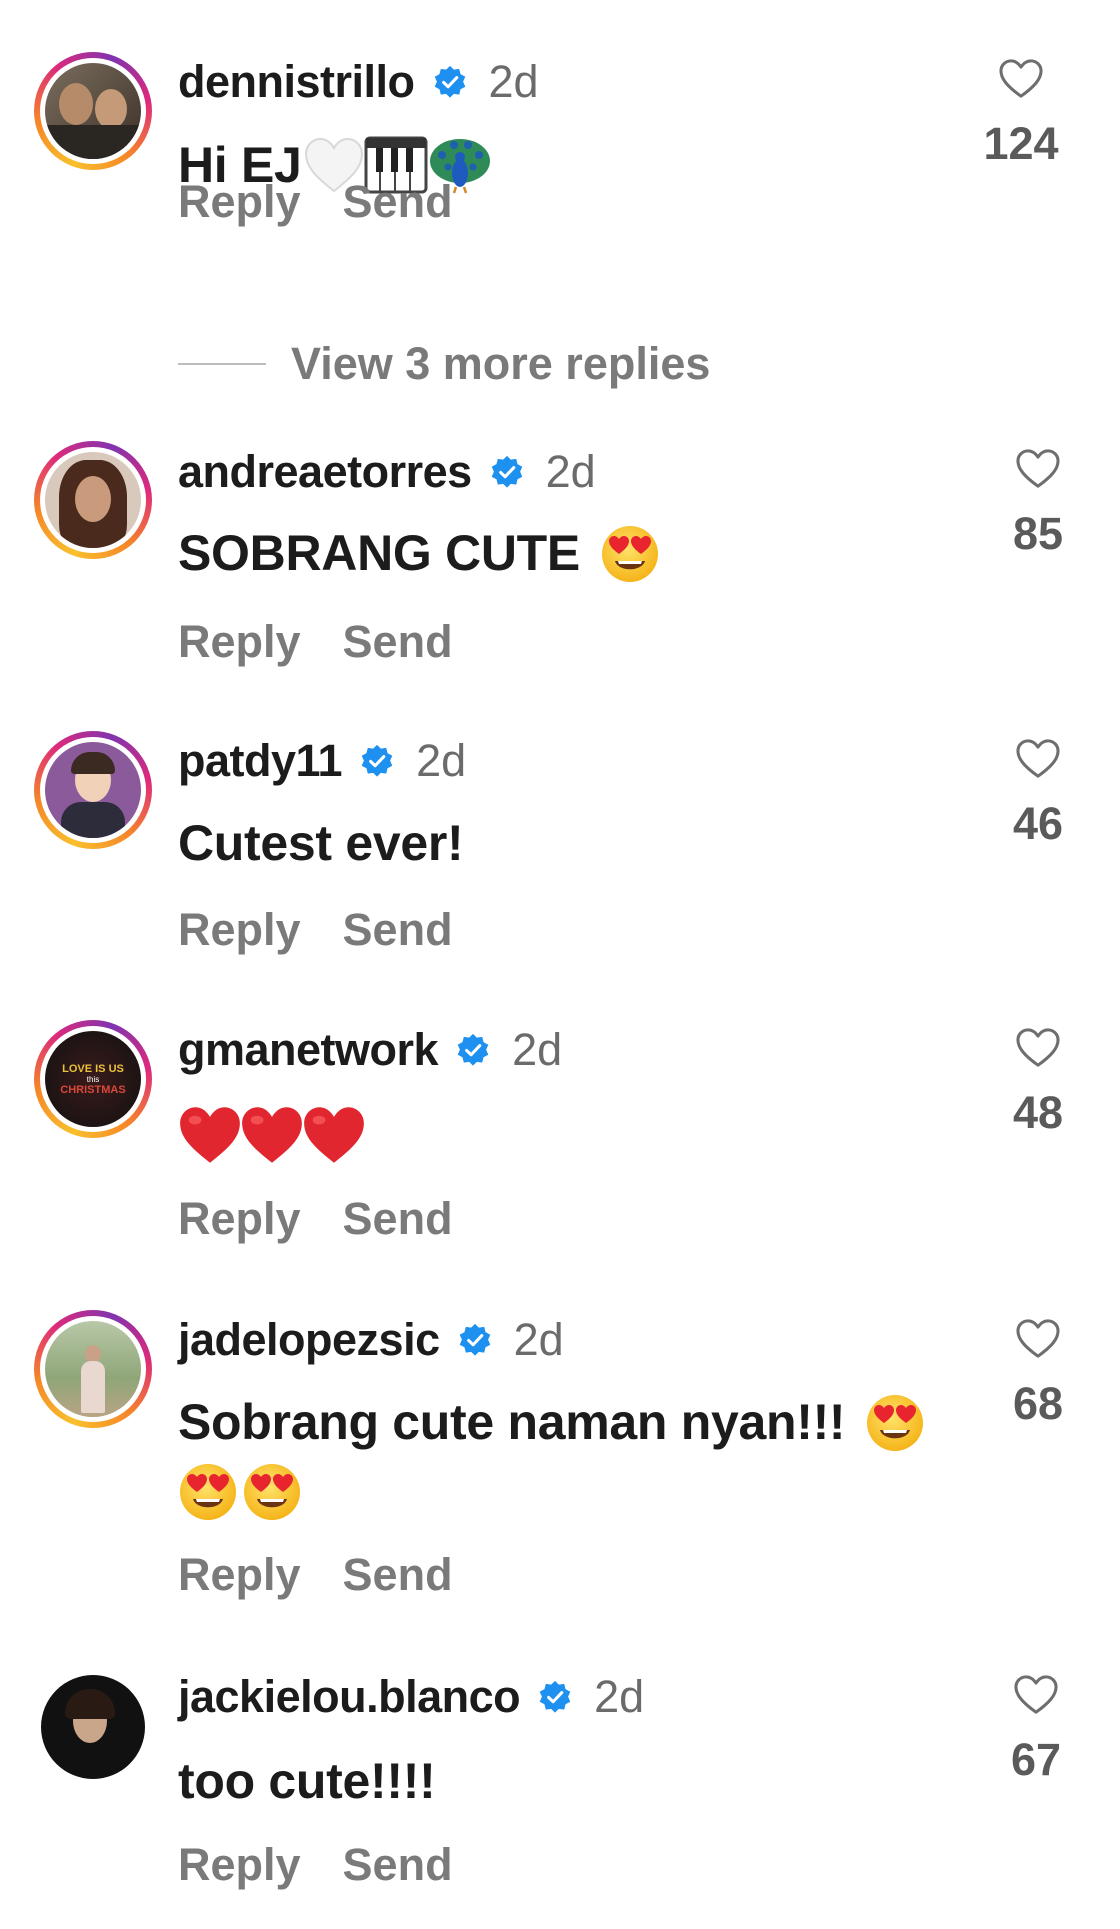 The width and height of the screenshot is (1120, 1929). Describe the element at coordinates (222, 364) in the screenshot. I see `divider` at that location.